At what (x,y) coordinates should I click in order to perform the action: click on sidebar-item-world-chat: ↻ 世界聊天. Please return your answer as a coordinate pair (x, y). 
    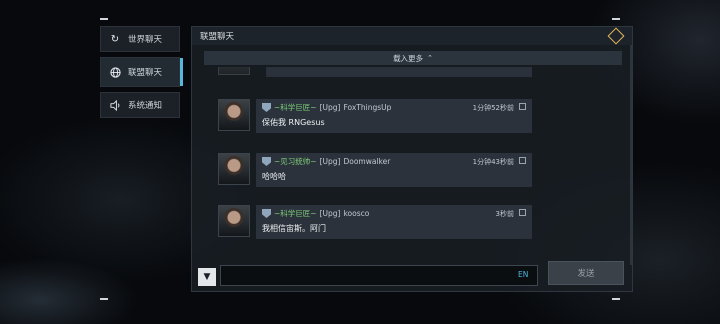
    Looking at the image, I should click on (140, 39).